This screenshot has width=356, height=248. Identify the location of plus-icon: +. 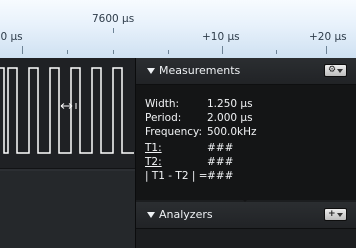
(332, 214).